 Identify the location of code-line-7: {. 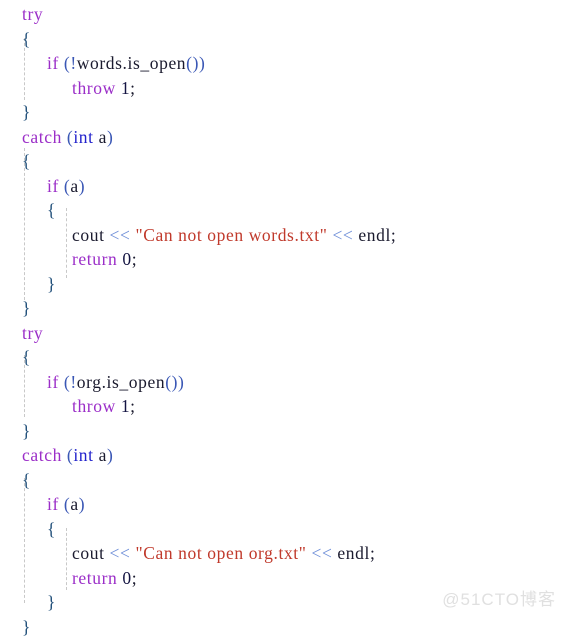
(285, 161).